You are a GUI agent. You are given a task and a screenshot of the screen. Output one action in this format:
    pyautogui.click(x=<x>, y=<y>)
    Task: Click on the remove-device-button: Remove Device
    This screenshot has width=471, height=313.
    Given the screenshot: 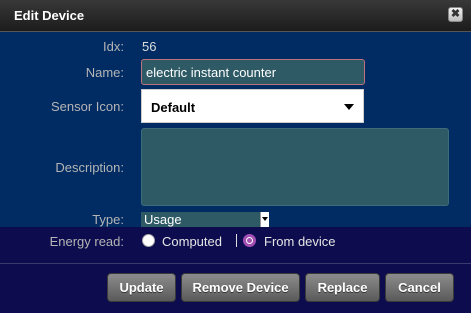 What is the action you would take?
    pyautogui.click(x=240, y=287)
    